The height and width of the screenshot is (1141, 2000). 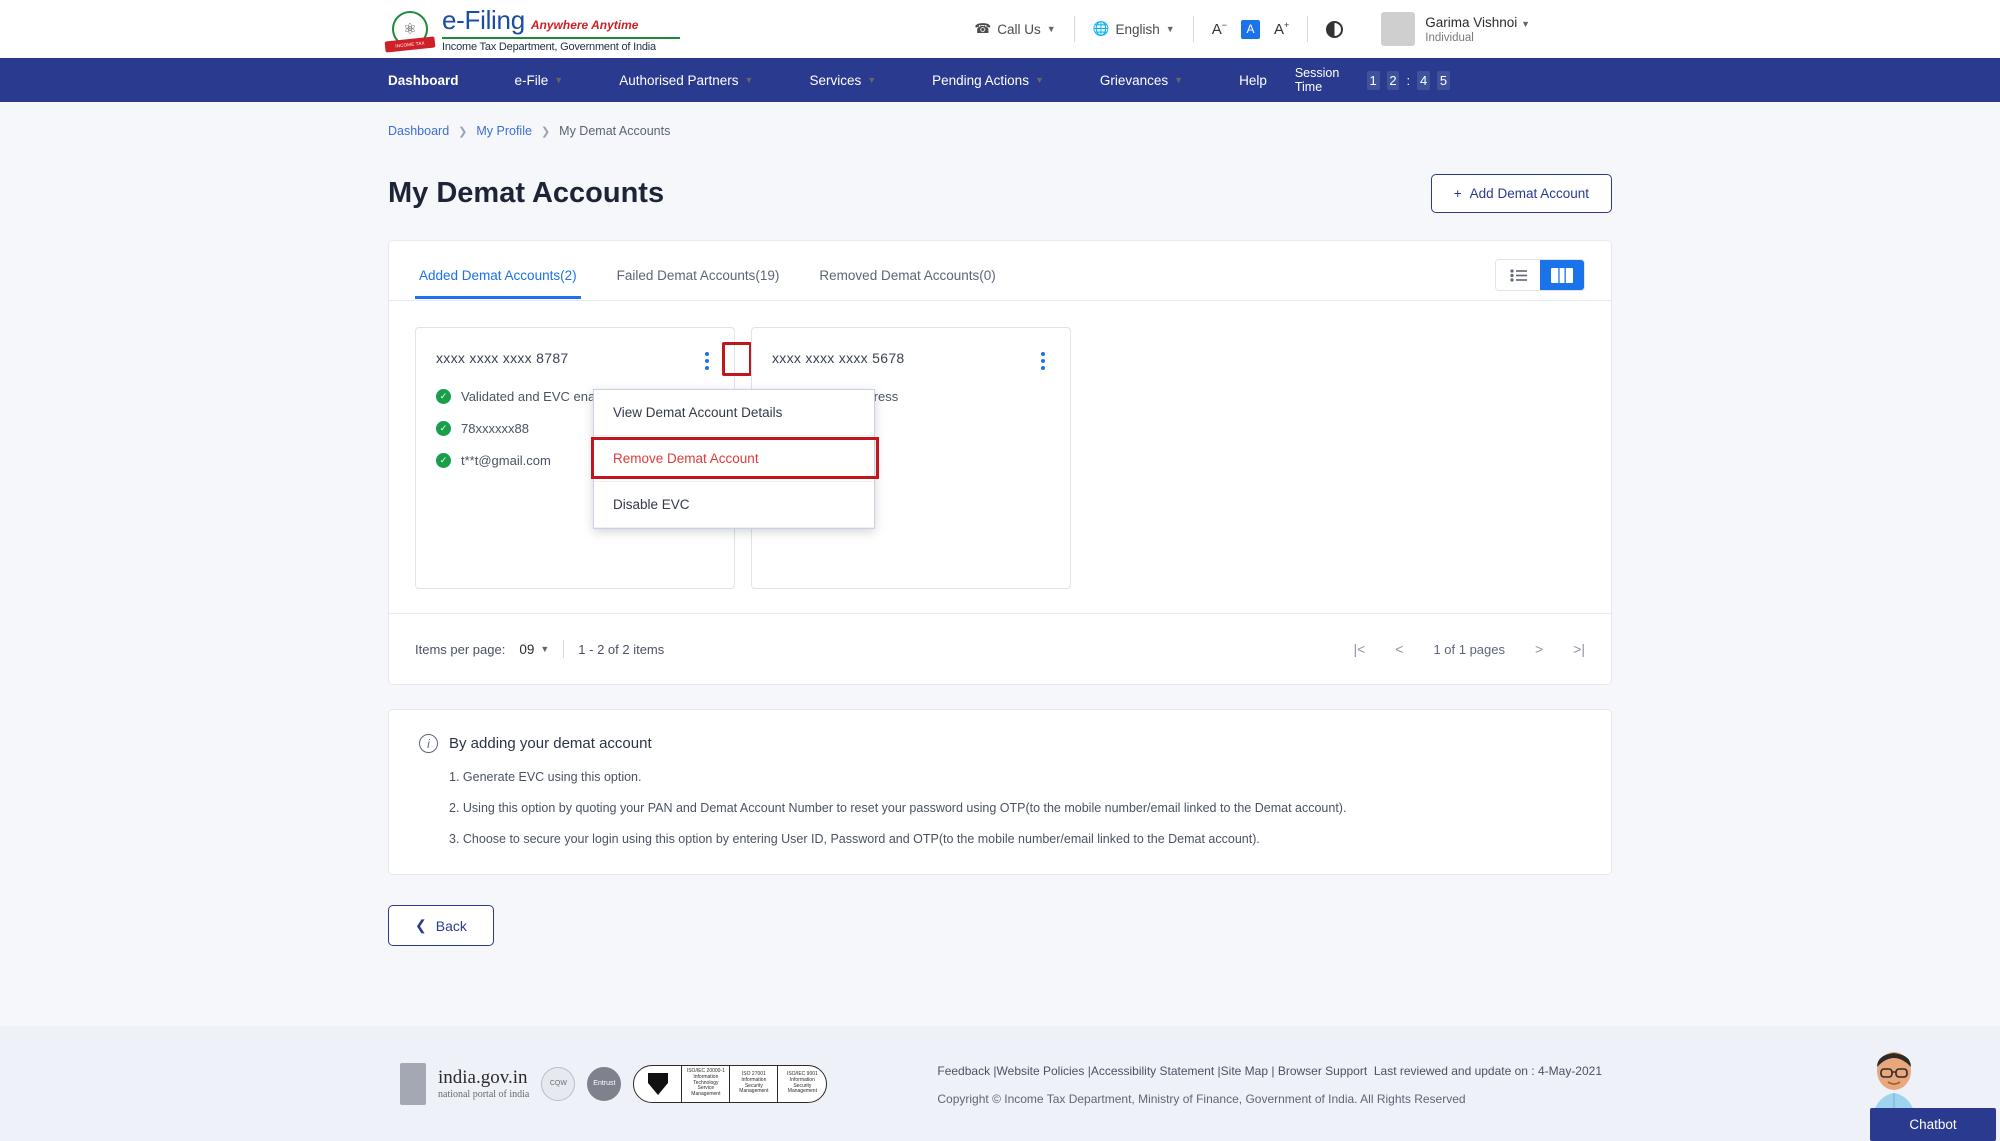 I want to click on list-view-icon, so click(x=1518, y=275).